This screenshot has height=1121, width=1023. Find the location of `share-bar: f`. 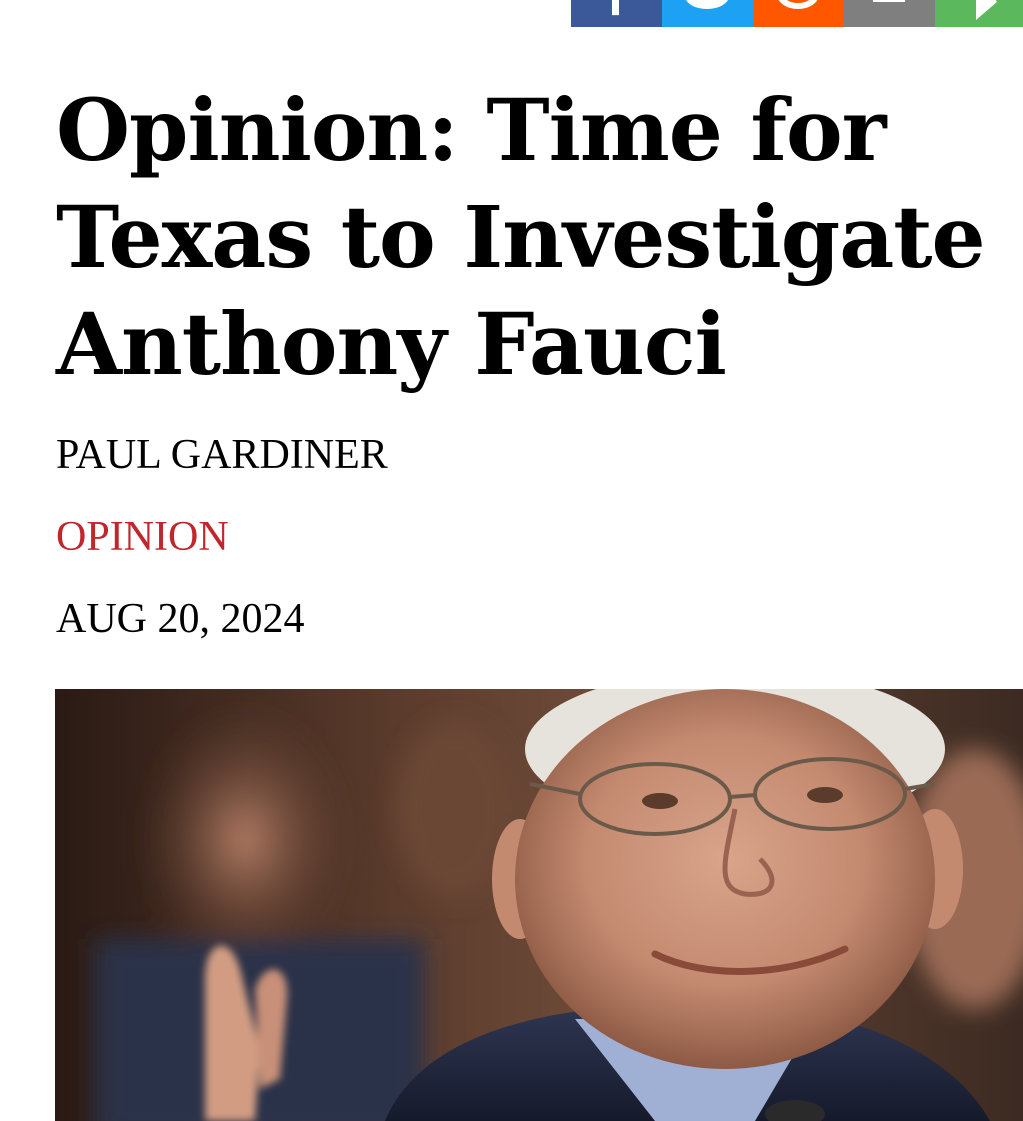

share-bar: f is located at coordinates (797, 13).